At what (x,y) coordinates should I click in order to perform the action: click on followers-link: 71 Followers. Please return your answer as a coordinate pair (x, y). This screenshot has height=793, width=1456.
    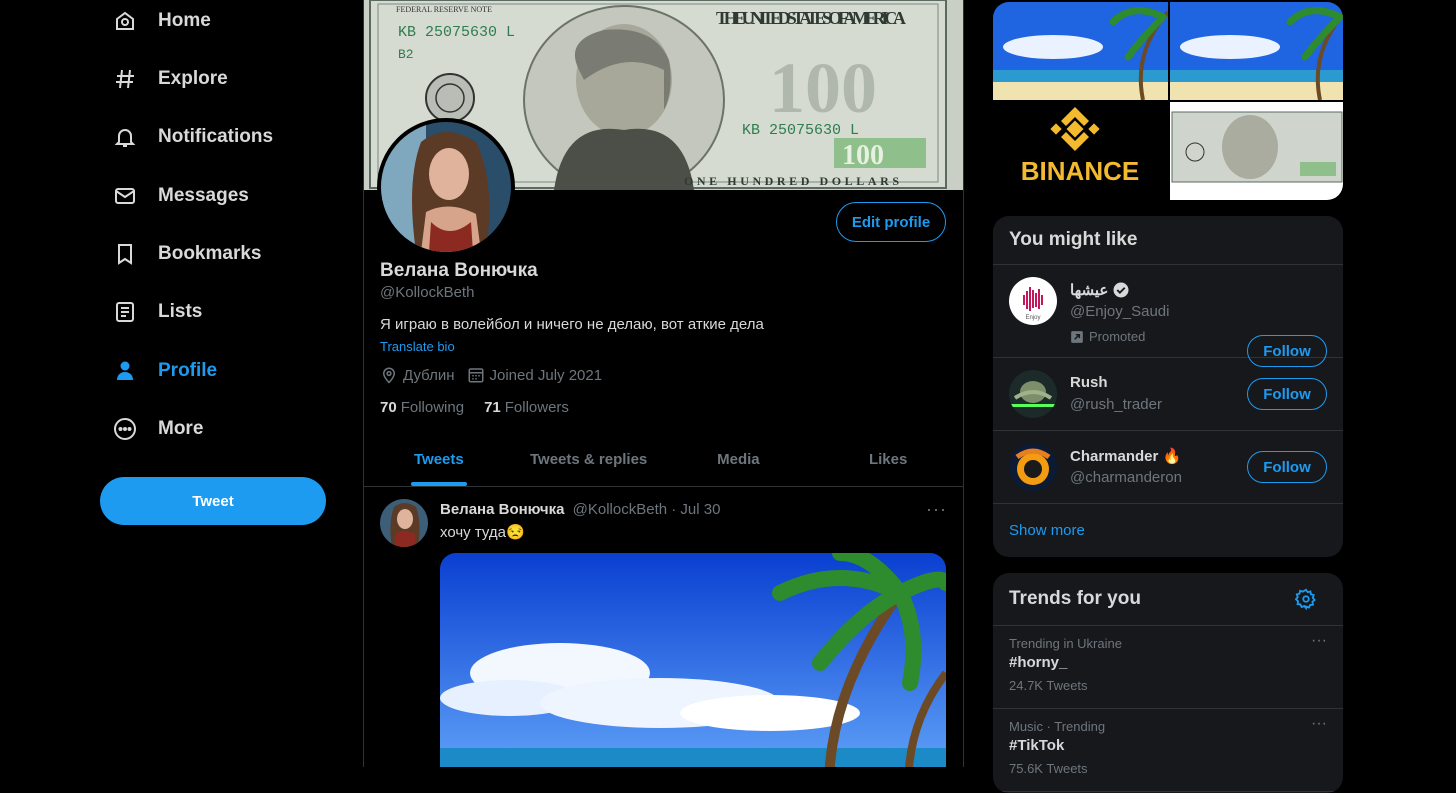
    Looking at the image, I should click on (526, 407).